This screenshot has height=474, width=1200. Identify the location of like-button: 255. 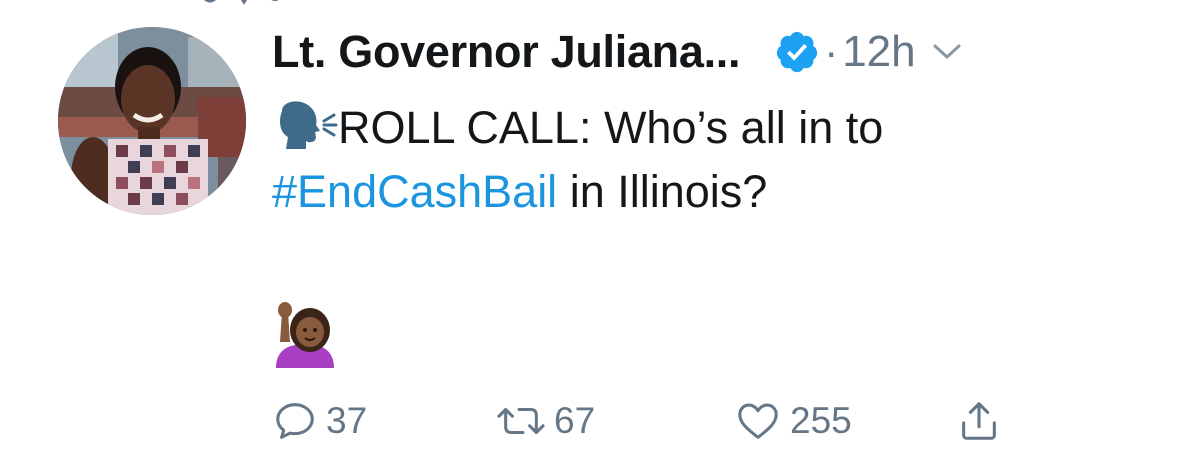
(793, 421).